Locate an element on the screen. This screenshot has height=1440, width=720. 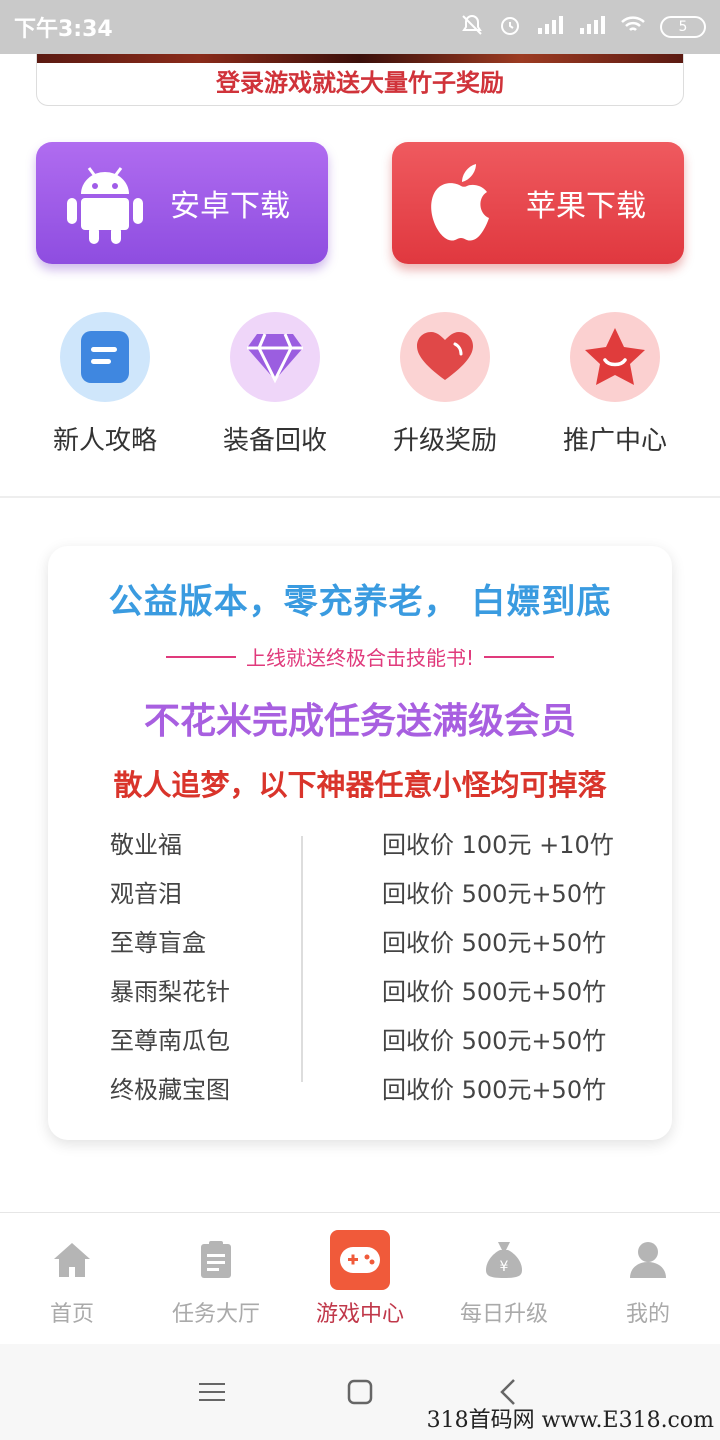
subtitle-left-rule is located at coordinates (200, 656).